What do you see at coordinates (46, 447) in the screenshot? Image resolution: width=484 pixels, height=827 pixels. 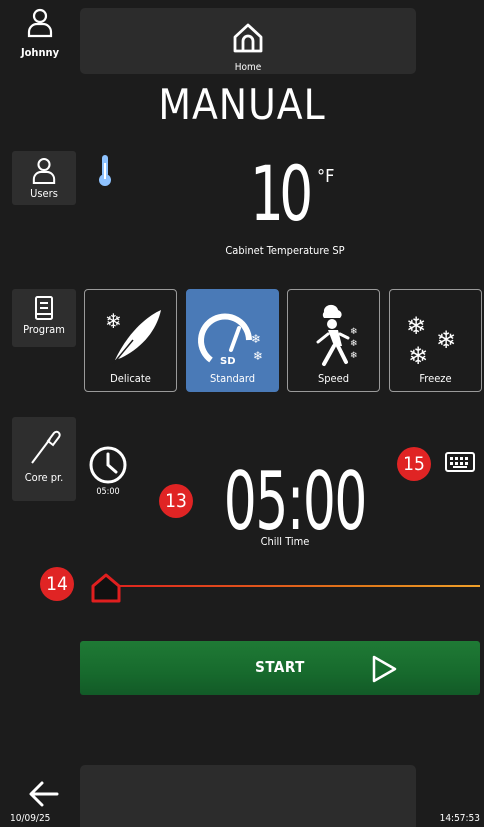 I see `probe-icon` at bounding box center [46, 447].